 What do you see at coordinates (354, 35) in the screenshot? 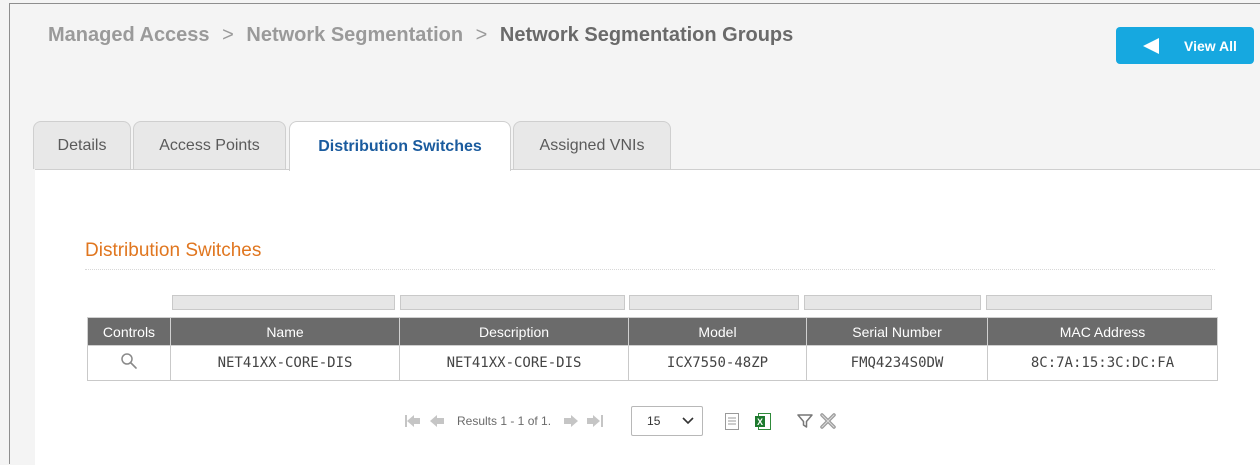
I see `breadcrumb-item-network-segmentation: Network Segmentation` at bounding box center [354, 35].